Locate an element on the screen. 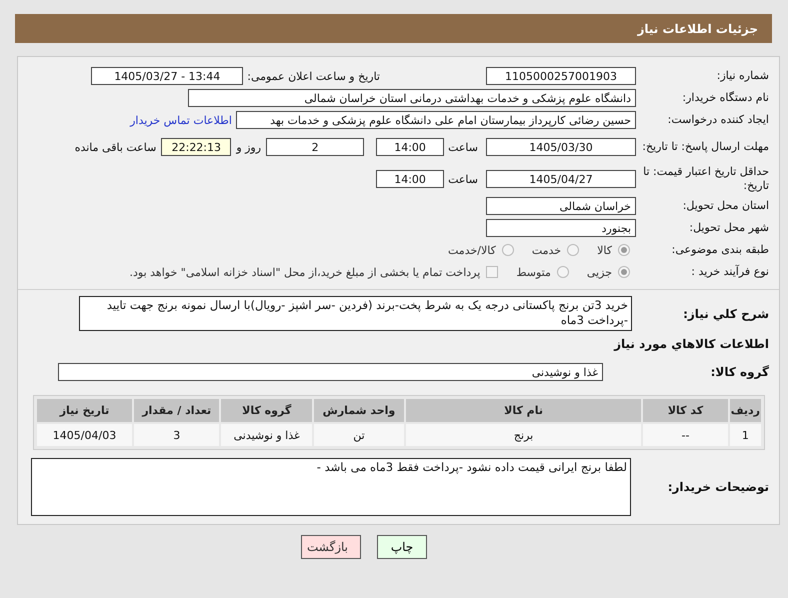 The width and height of the screenshot is (788, 598). field-label: شهر محل تحویل: is located at coordinates (729, 228).